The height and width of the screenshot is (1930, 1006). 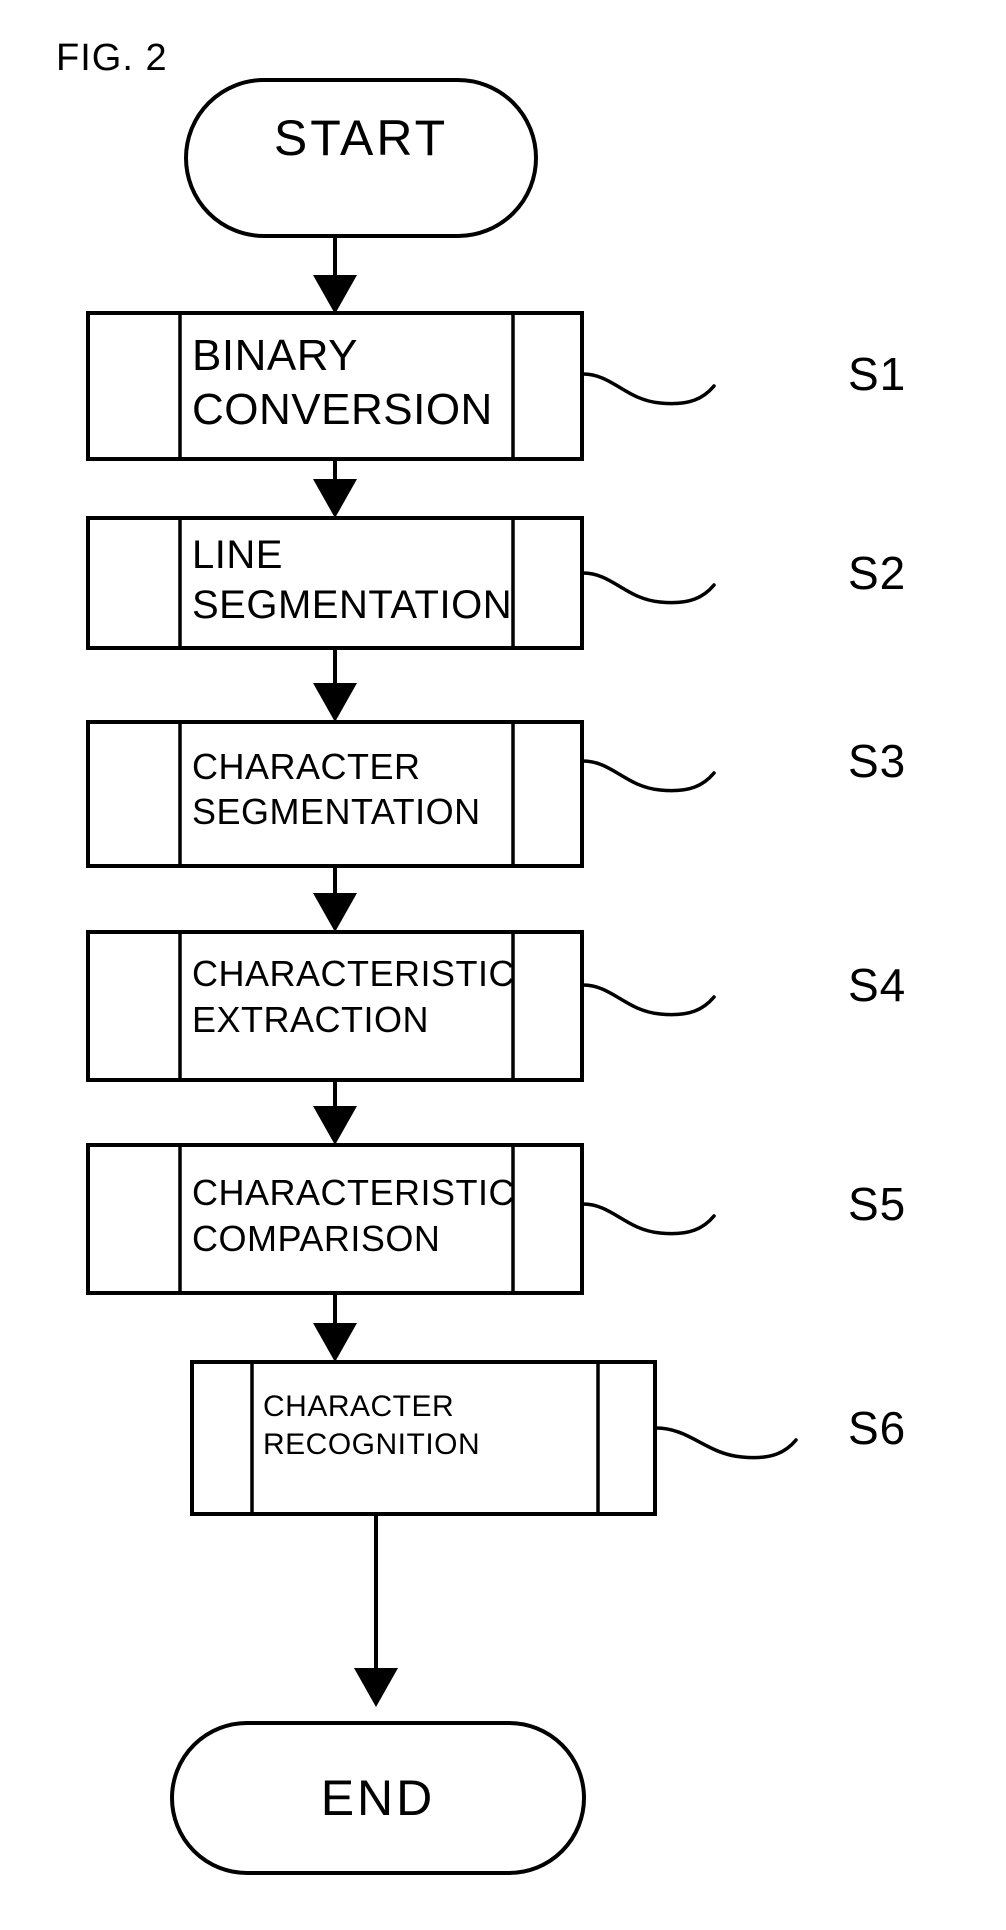 What do you see at coordinates (112, 58) in the screenshot?
I see `figure-label: FIG. 2` at bounding box center [112, 58].